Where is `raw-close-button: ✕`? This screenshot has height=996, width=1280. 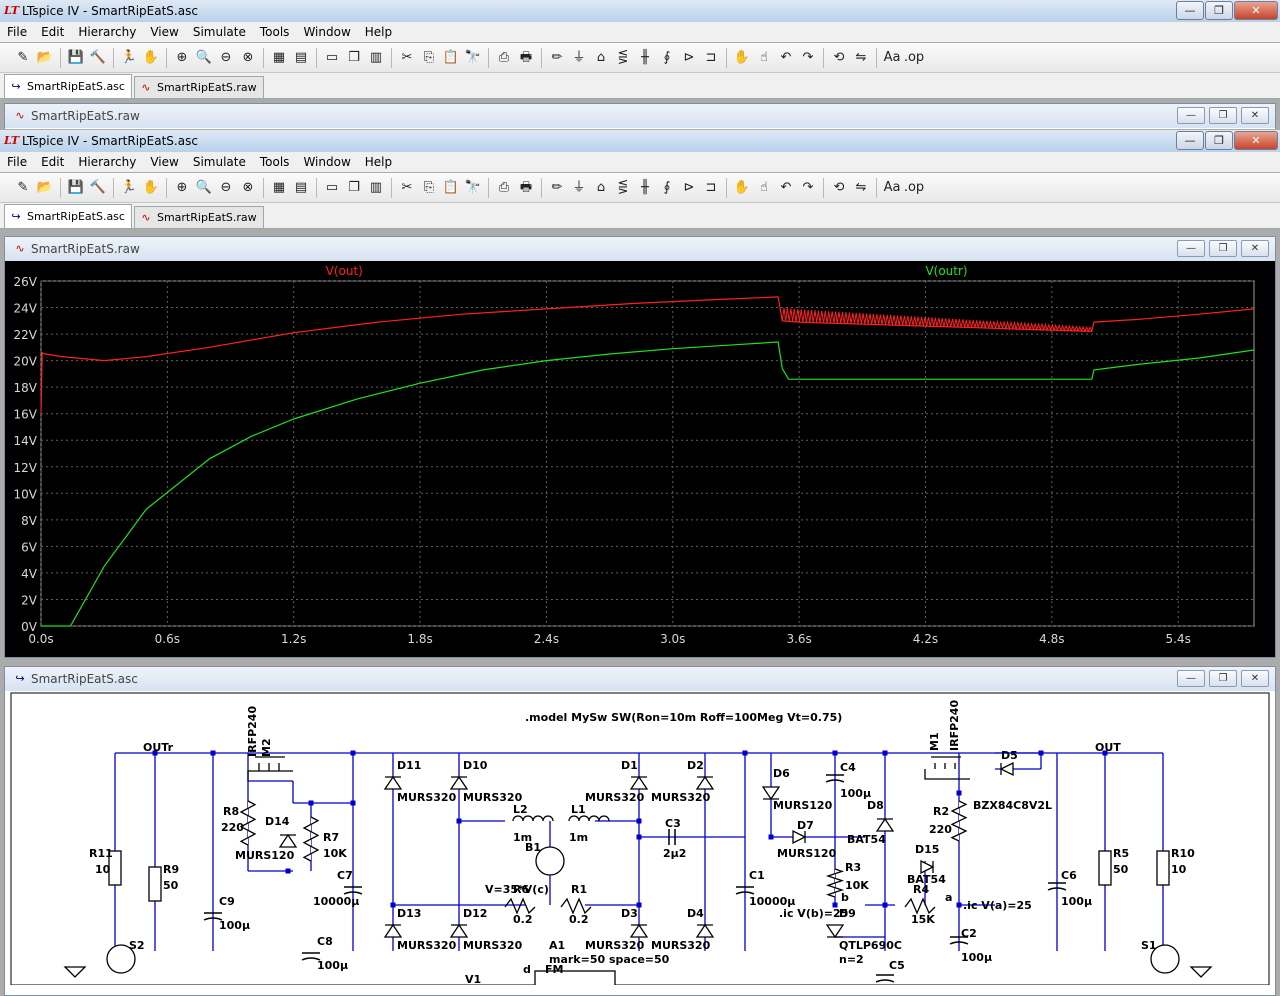 raw-close-button: ✕ is located at coordinates (1255, 115).